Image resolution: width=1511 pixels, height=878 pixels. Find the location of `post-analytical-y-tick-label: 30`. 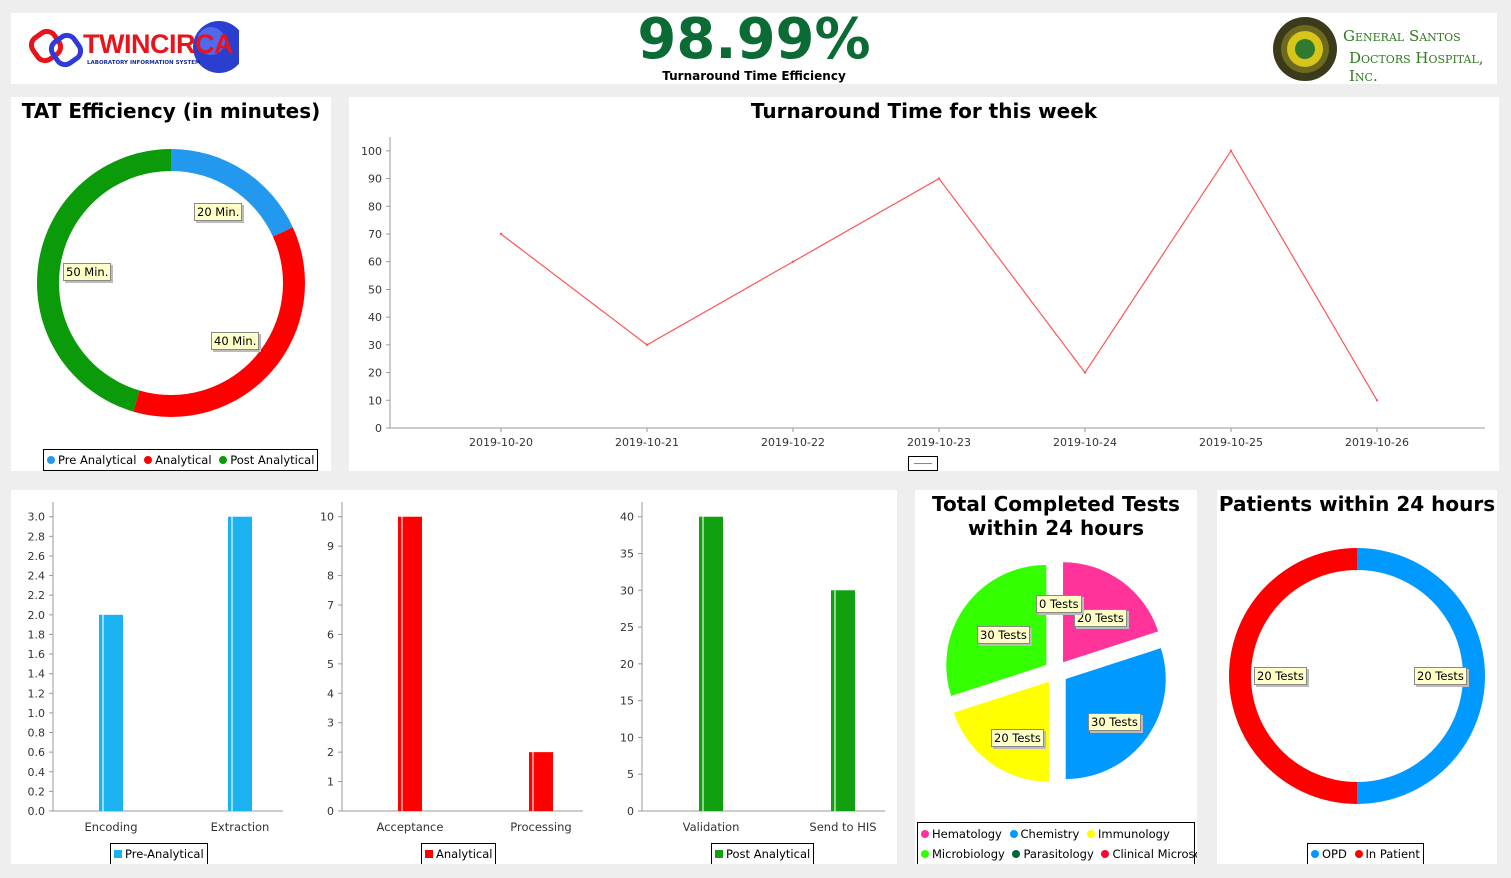

post-analytical-y-tick-label: 30 is located at coordinates (627, 590).